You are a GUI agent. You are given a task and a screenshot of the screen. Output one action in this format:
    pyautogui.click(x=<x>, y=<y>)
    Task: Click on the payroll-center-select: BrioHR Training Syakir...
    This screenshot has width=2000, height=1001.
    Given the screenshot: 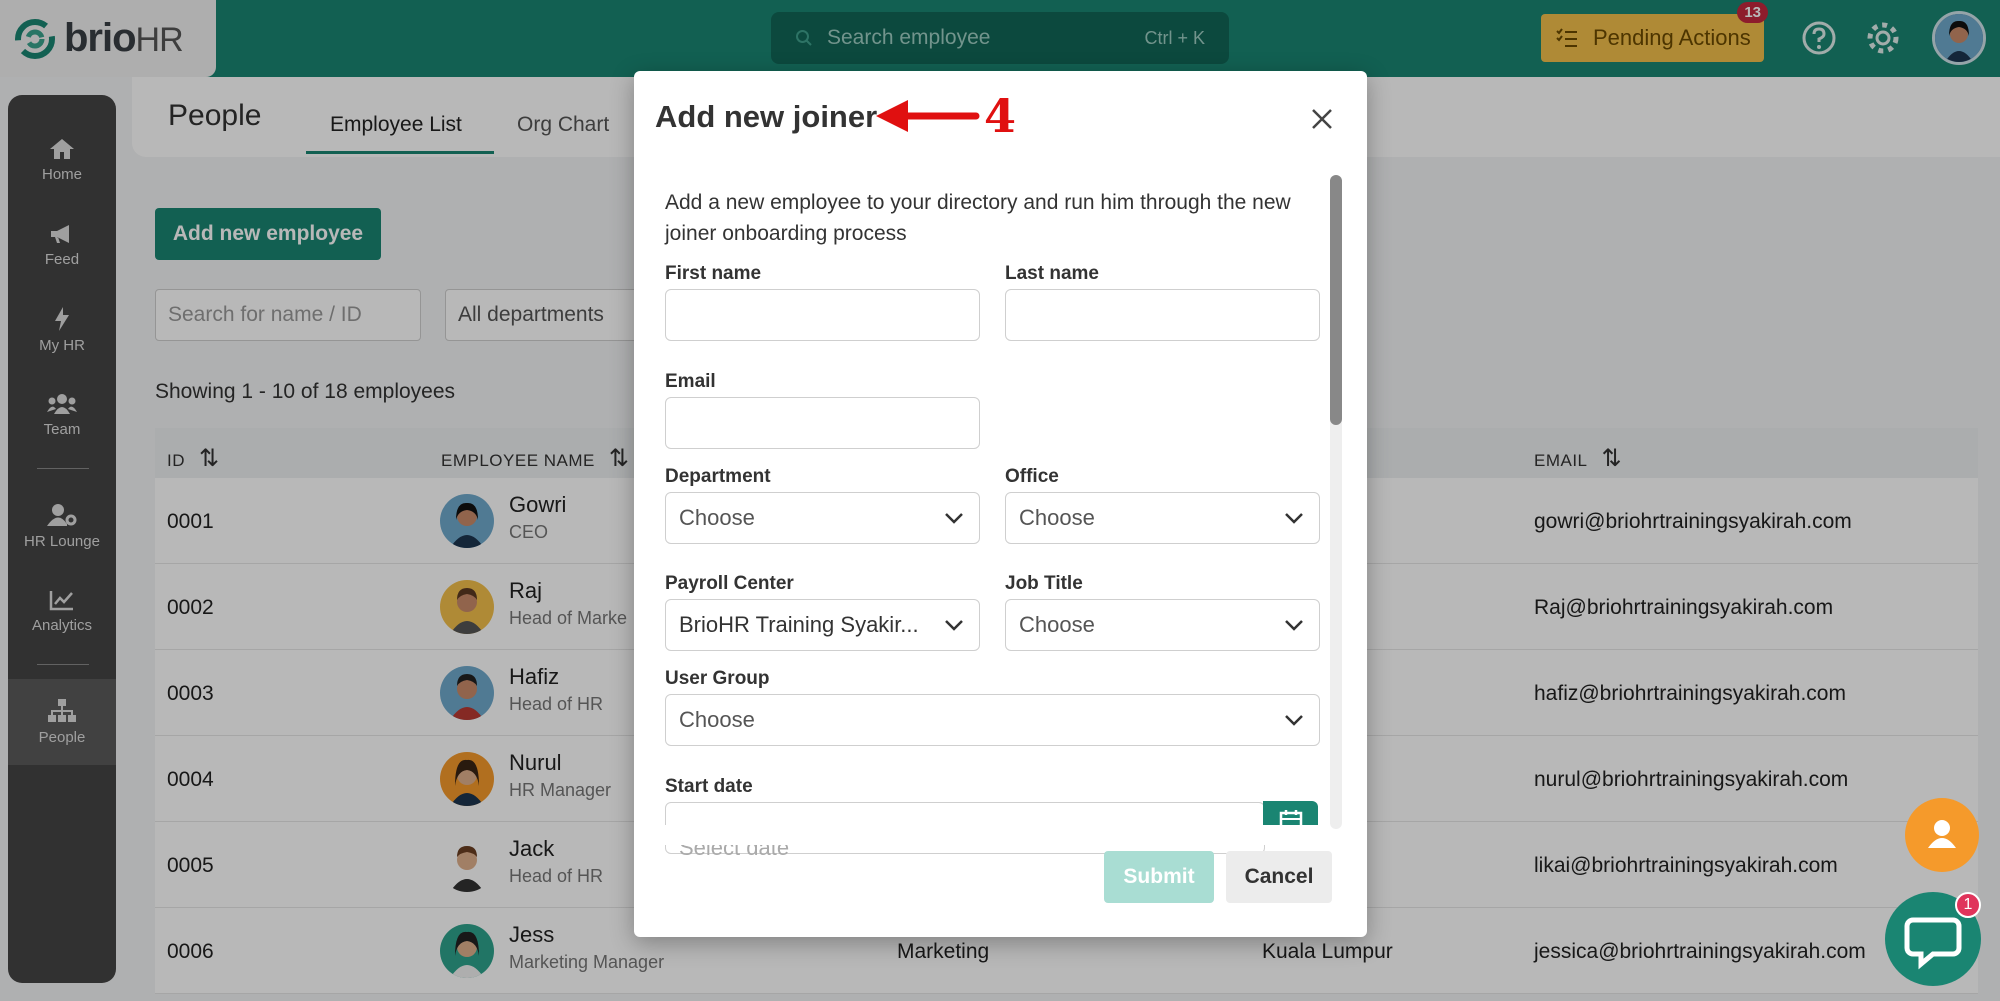 What is the action you would take?
    pyautogui.click(x=822, y=625)
    